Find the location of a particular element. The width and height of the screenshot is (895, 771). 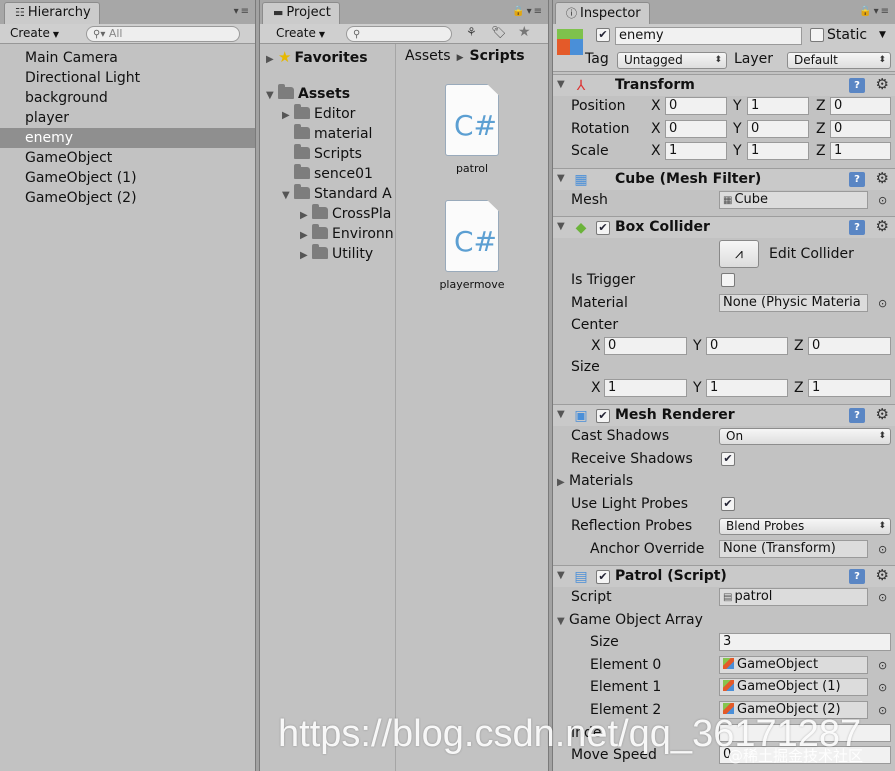

array-size-field: 3 is located at coordinates (805, 642).